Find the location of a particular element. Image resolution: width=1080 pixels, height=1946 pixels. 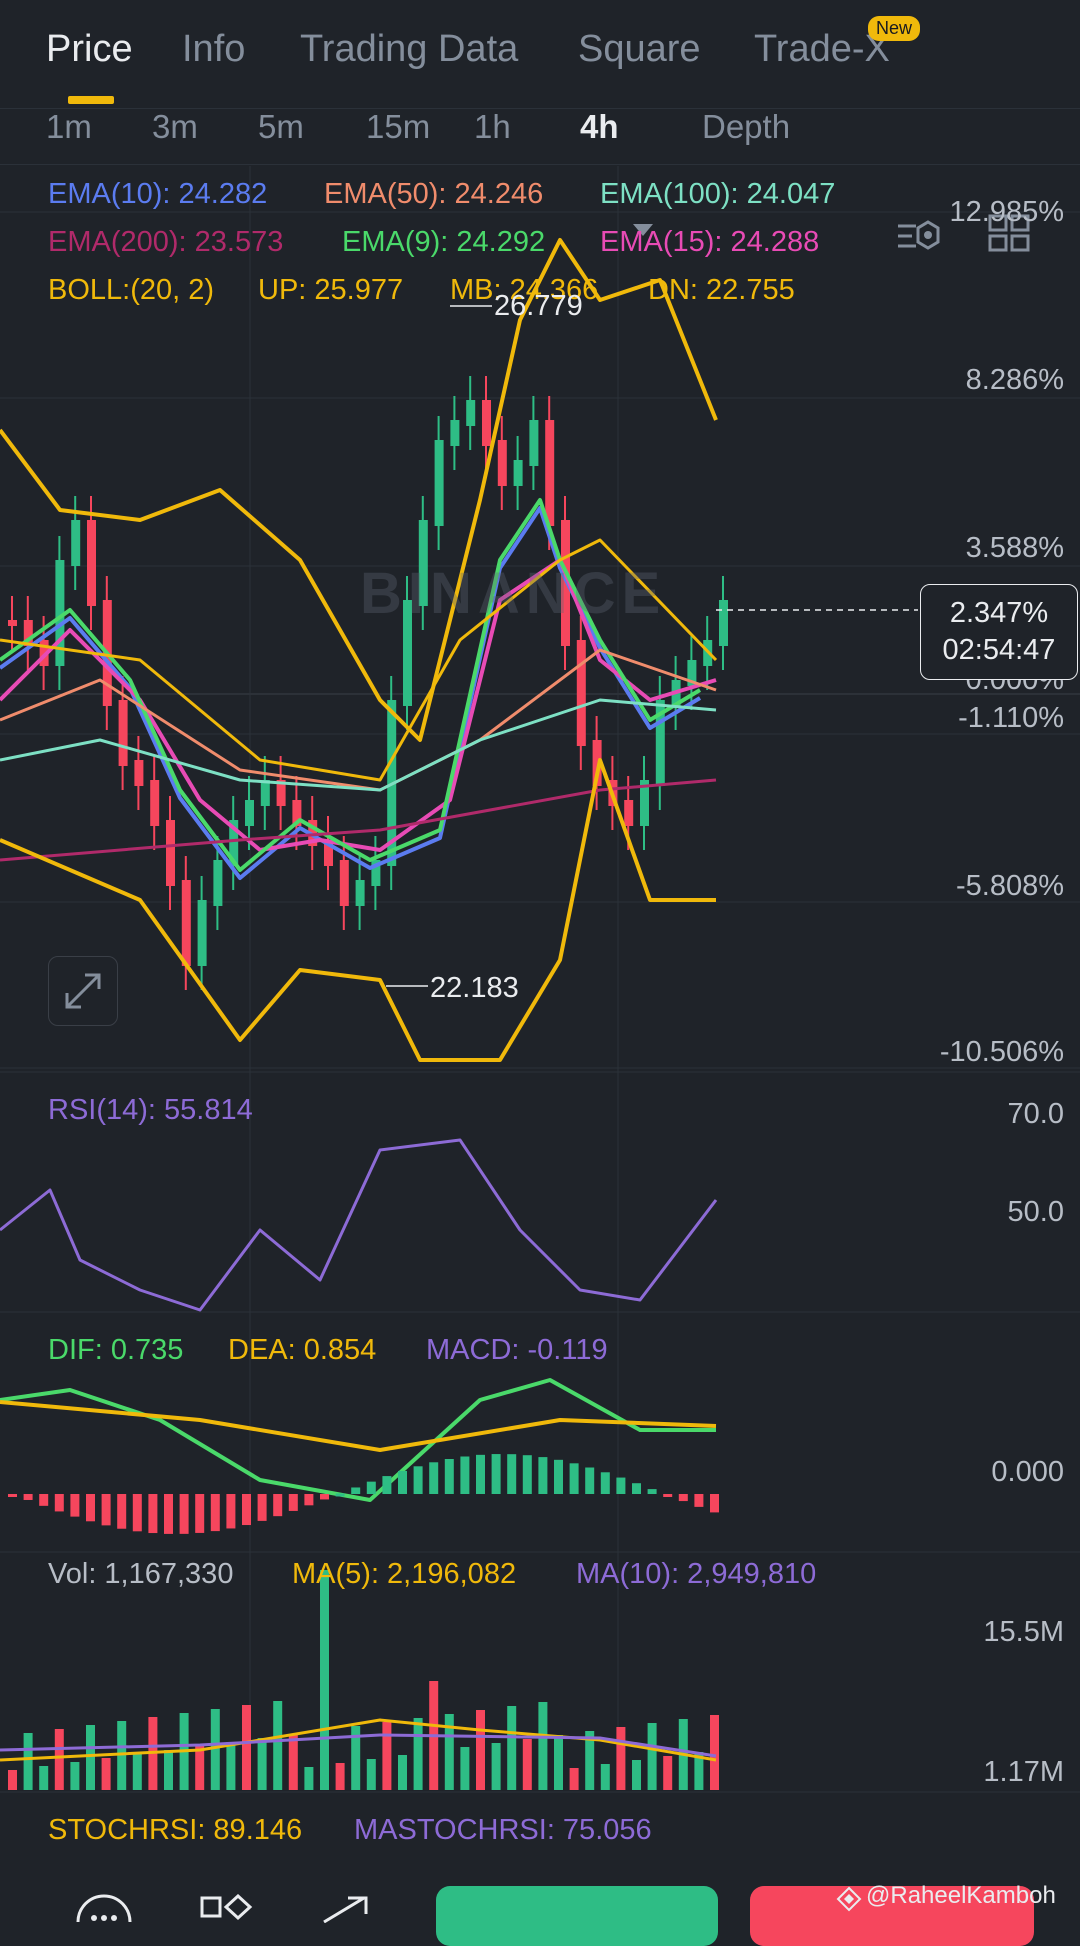

ema50-label: EMA(50): 24.246 is located at coordinates (434, 194).